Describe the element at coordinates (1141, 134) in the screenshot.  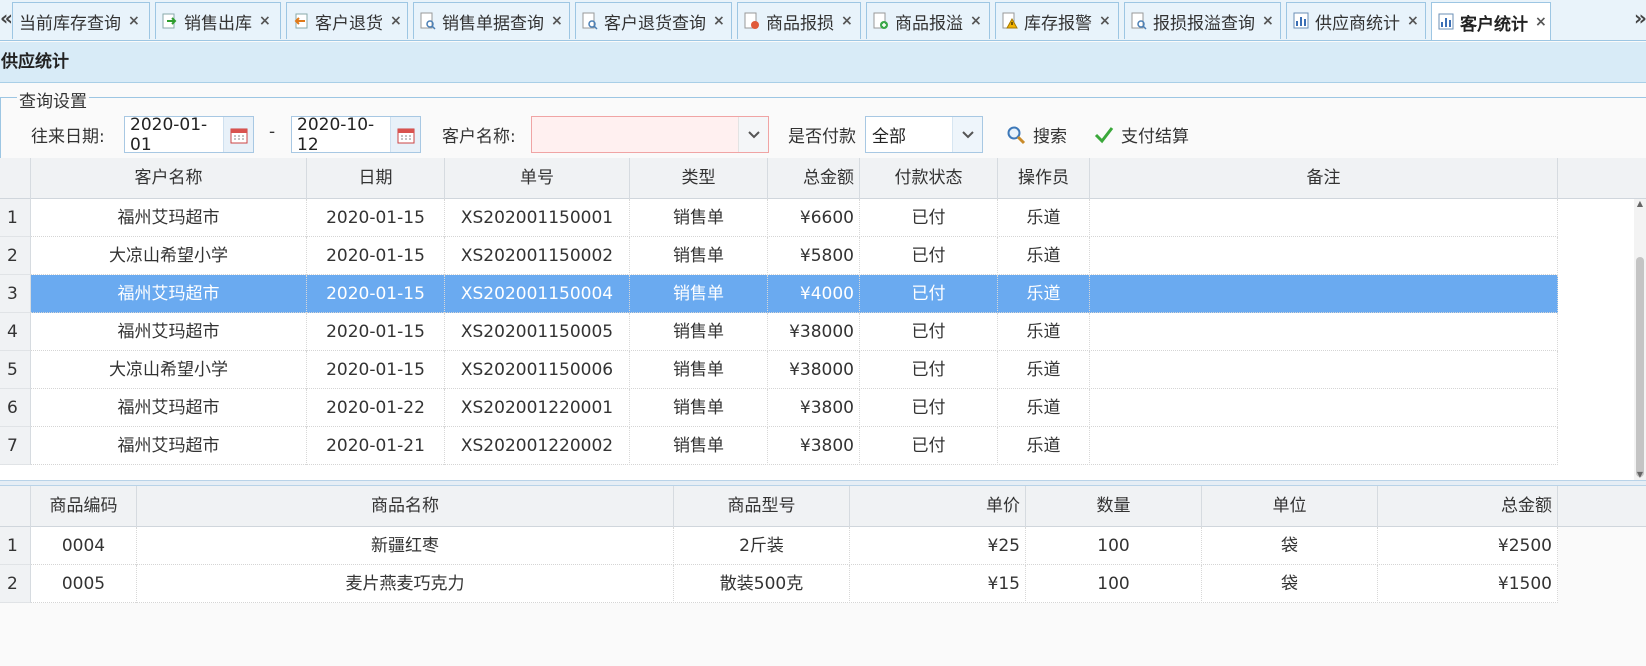
I see `payment-settle-button: 支付结算` at that location.